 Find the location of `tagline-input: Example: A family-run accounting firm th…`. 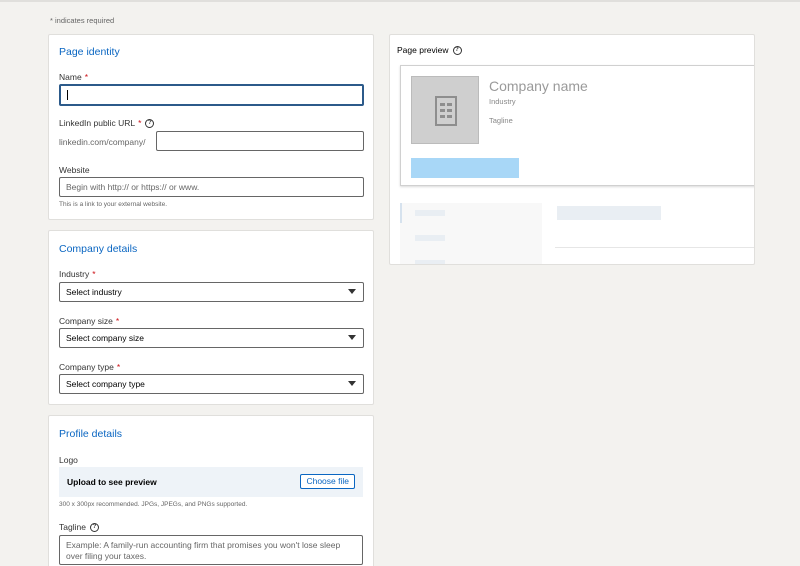

tagline-input: Example: A family-run accounting firm th… is located at coordinates (211, 550).